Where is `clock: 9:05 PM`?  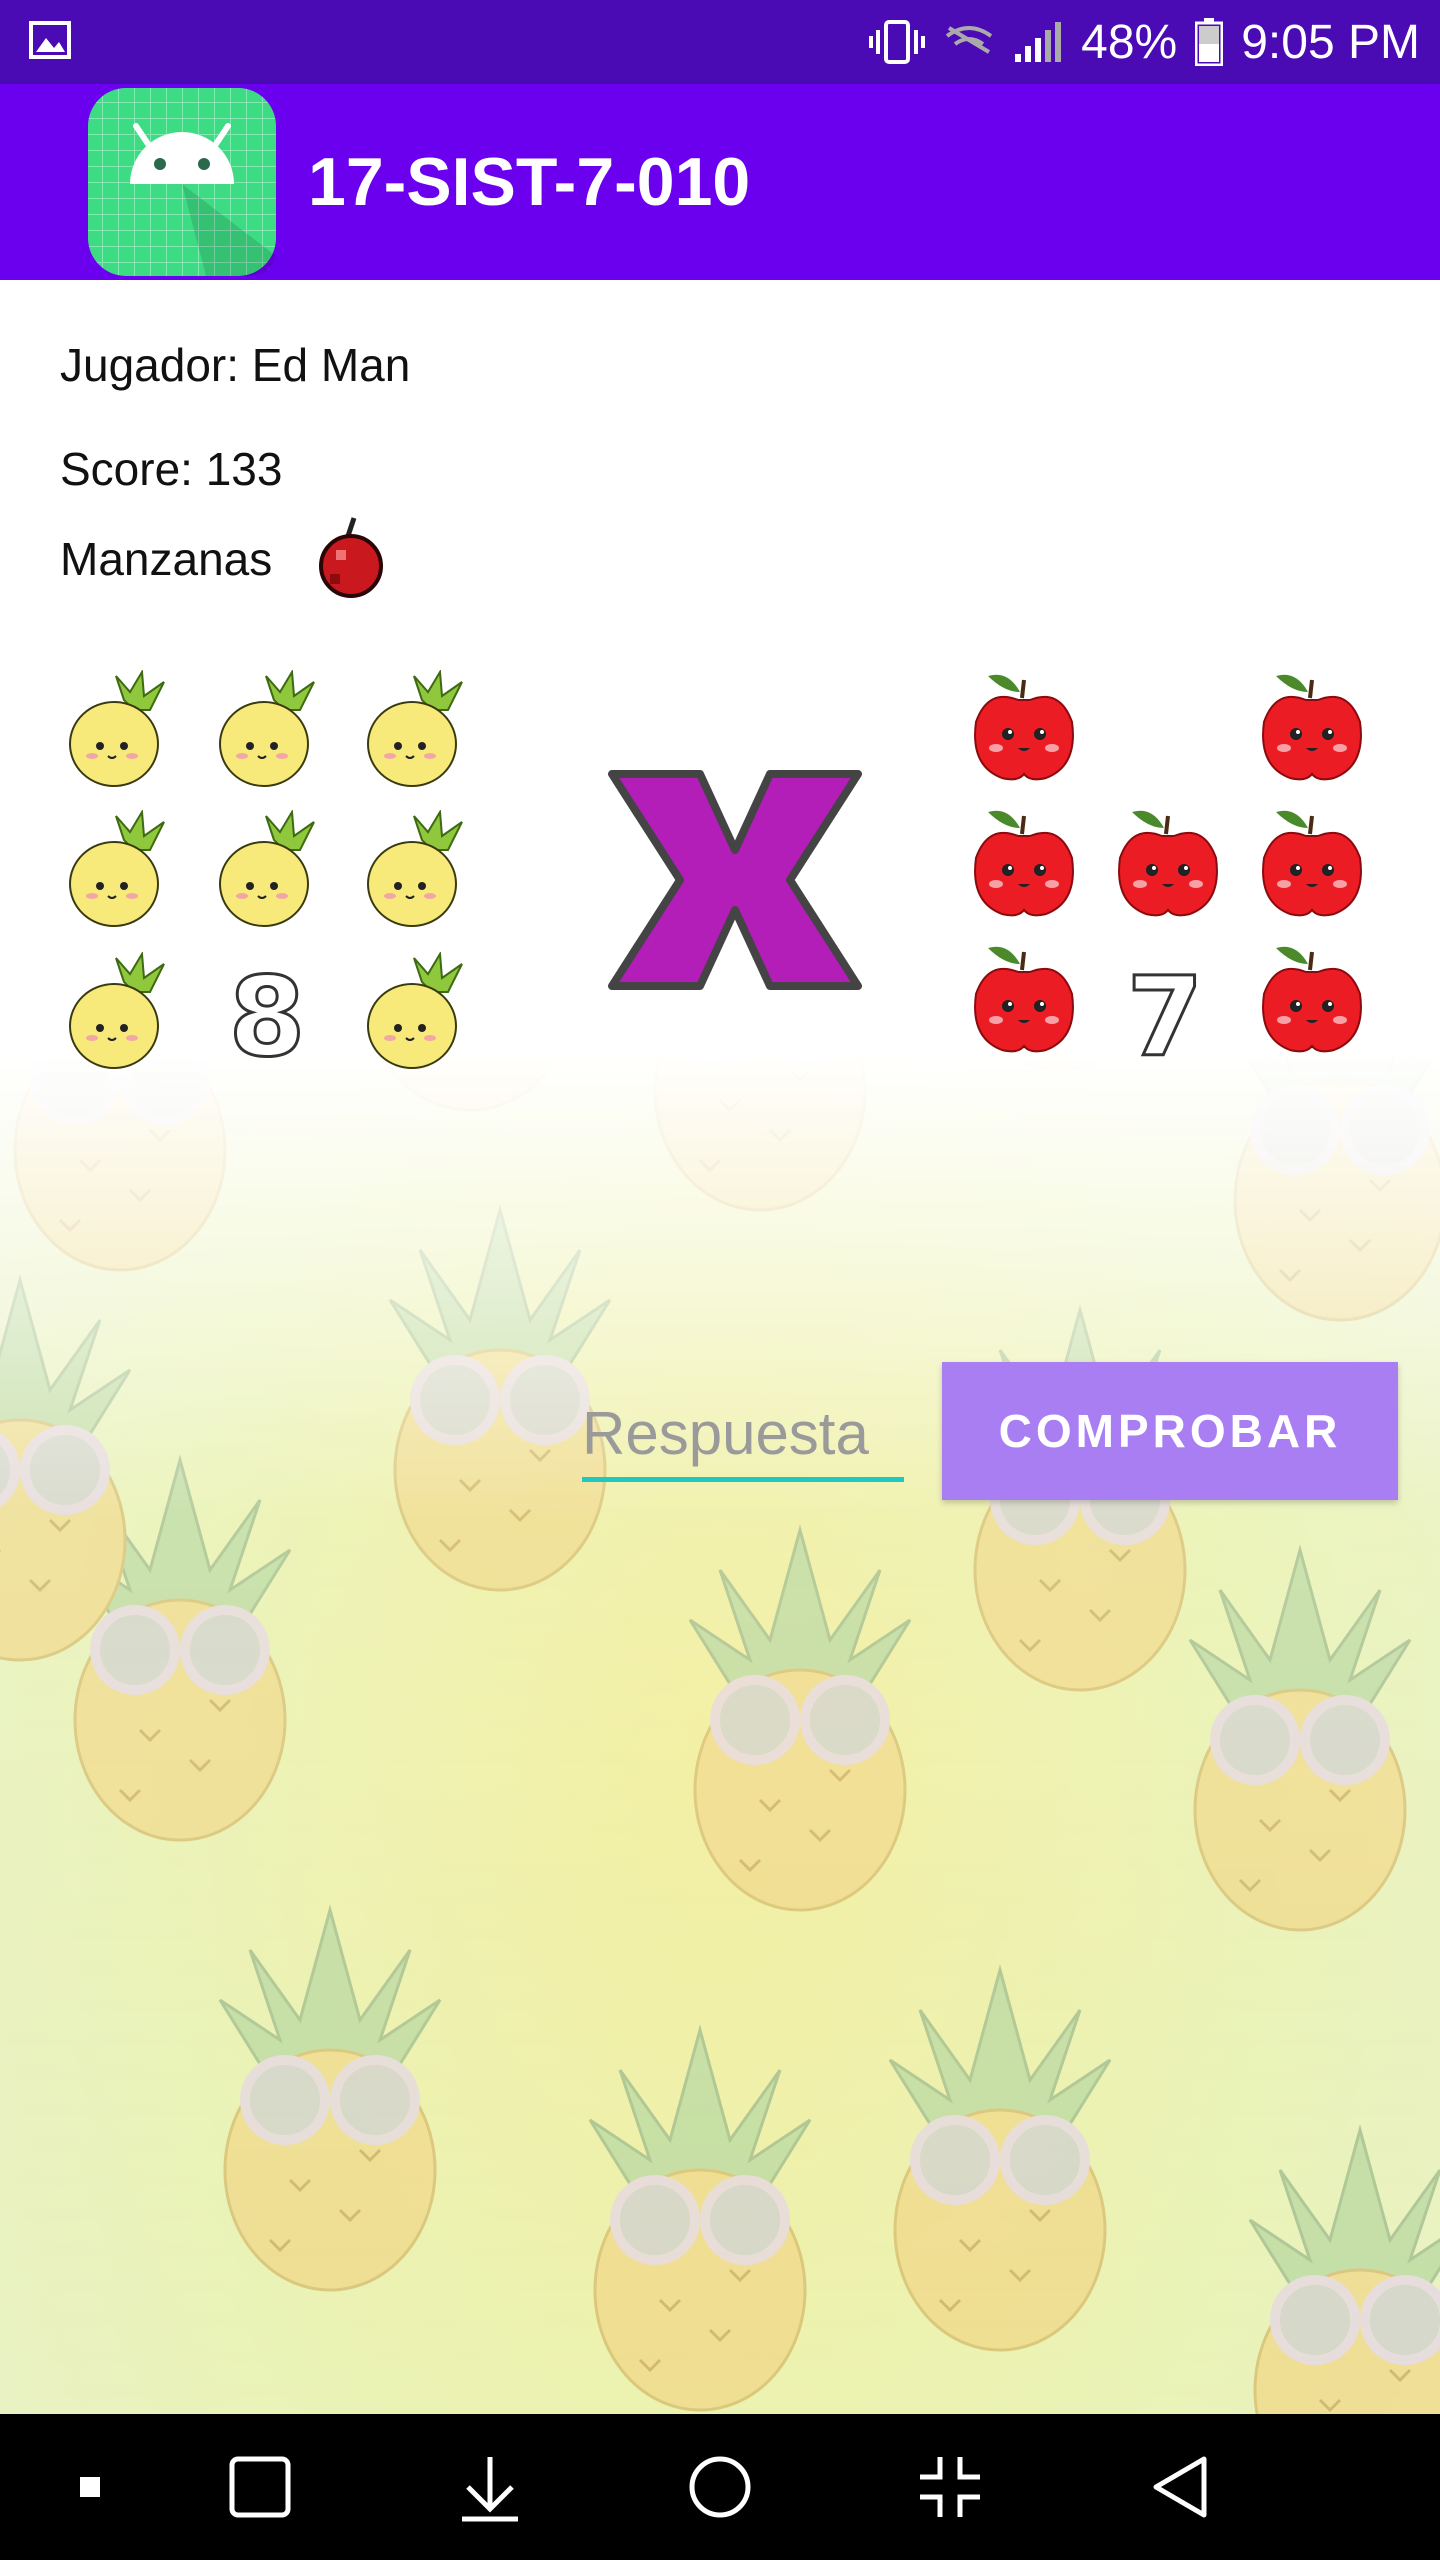 clock: 9:05 PM is located at coordinates (1330, 42).